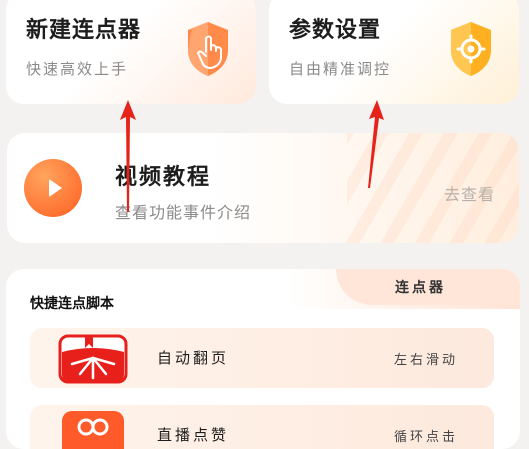  What do you see at coordinates (426, 360) in the screenshot?
I see `script-action: 左右滑动` at bounding box center [426, 360].